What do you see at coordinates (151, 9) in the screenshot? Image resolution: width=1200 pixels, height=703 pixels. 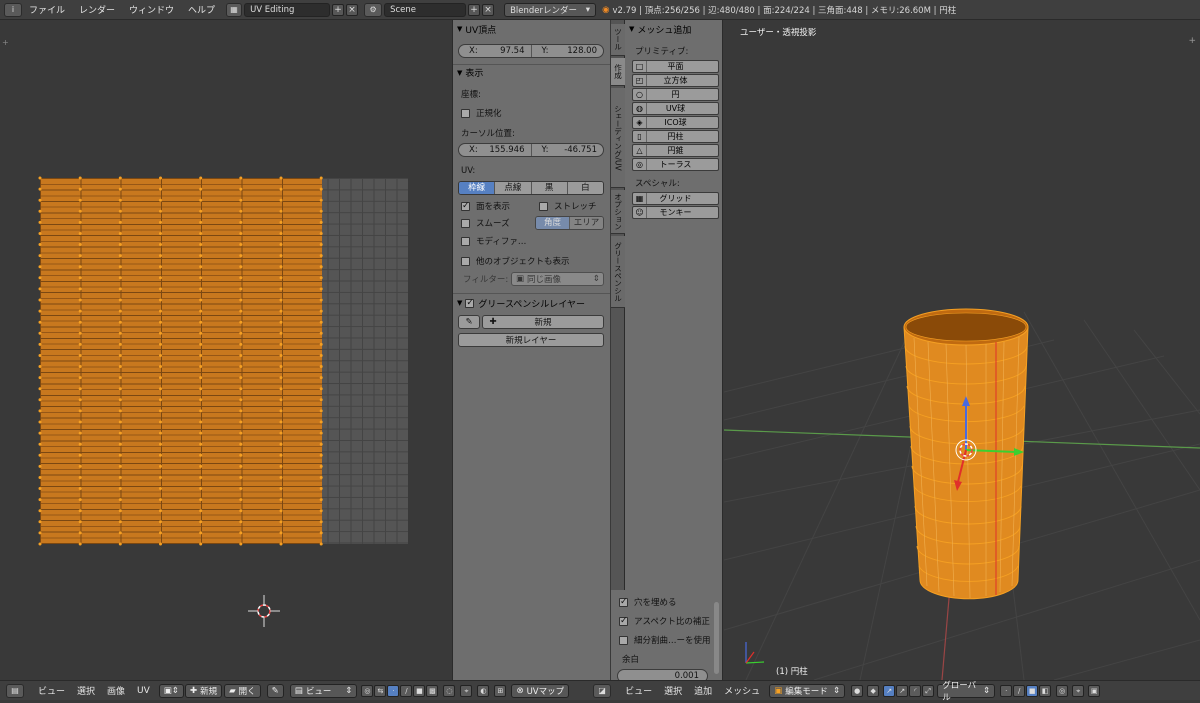 I see `menu-window: ウィンドウ` at bounding box center [151, 9].